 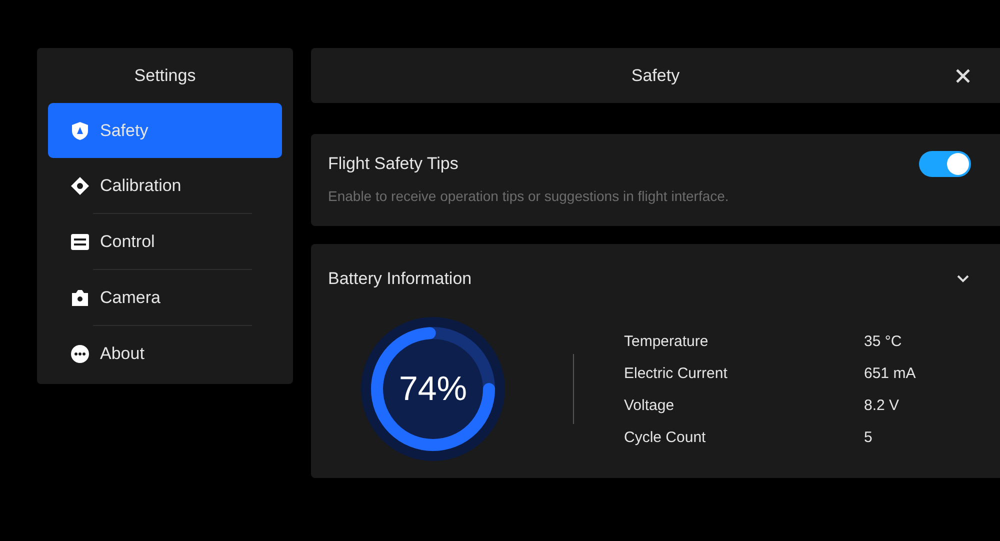 What do you see at coordinates (165, 76) in the screenshot?
I see `sidebar-title: Settings` at bounding box center [165, 76].